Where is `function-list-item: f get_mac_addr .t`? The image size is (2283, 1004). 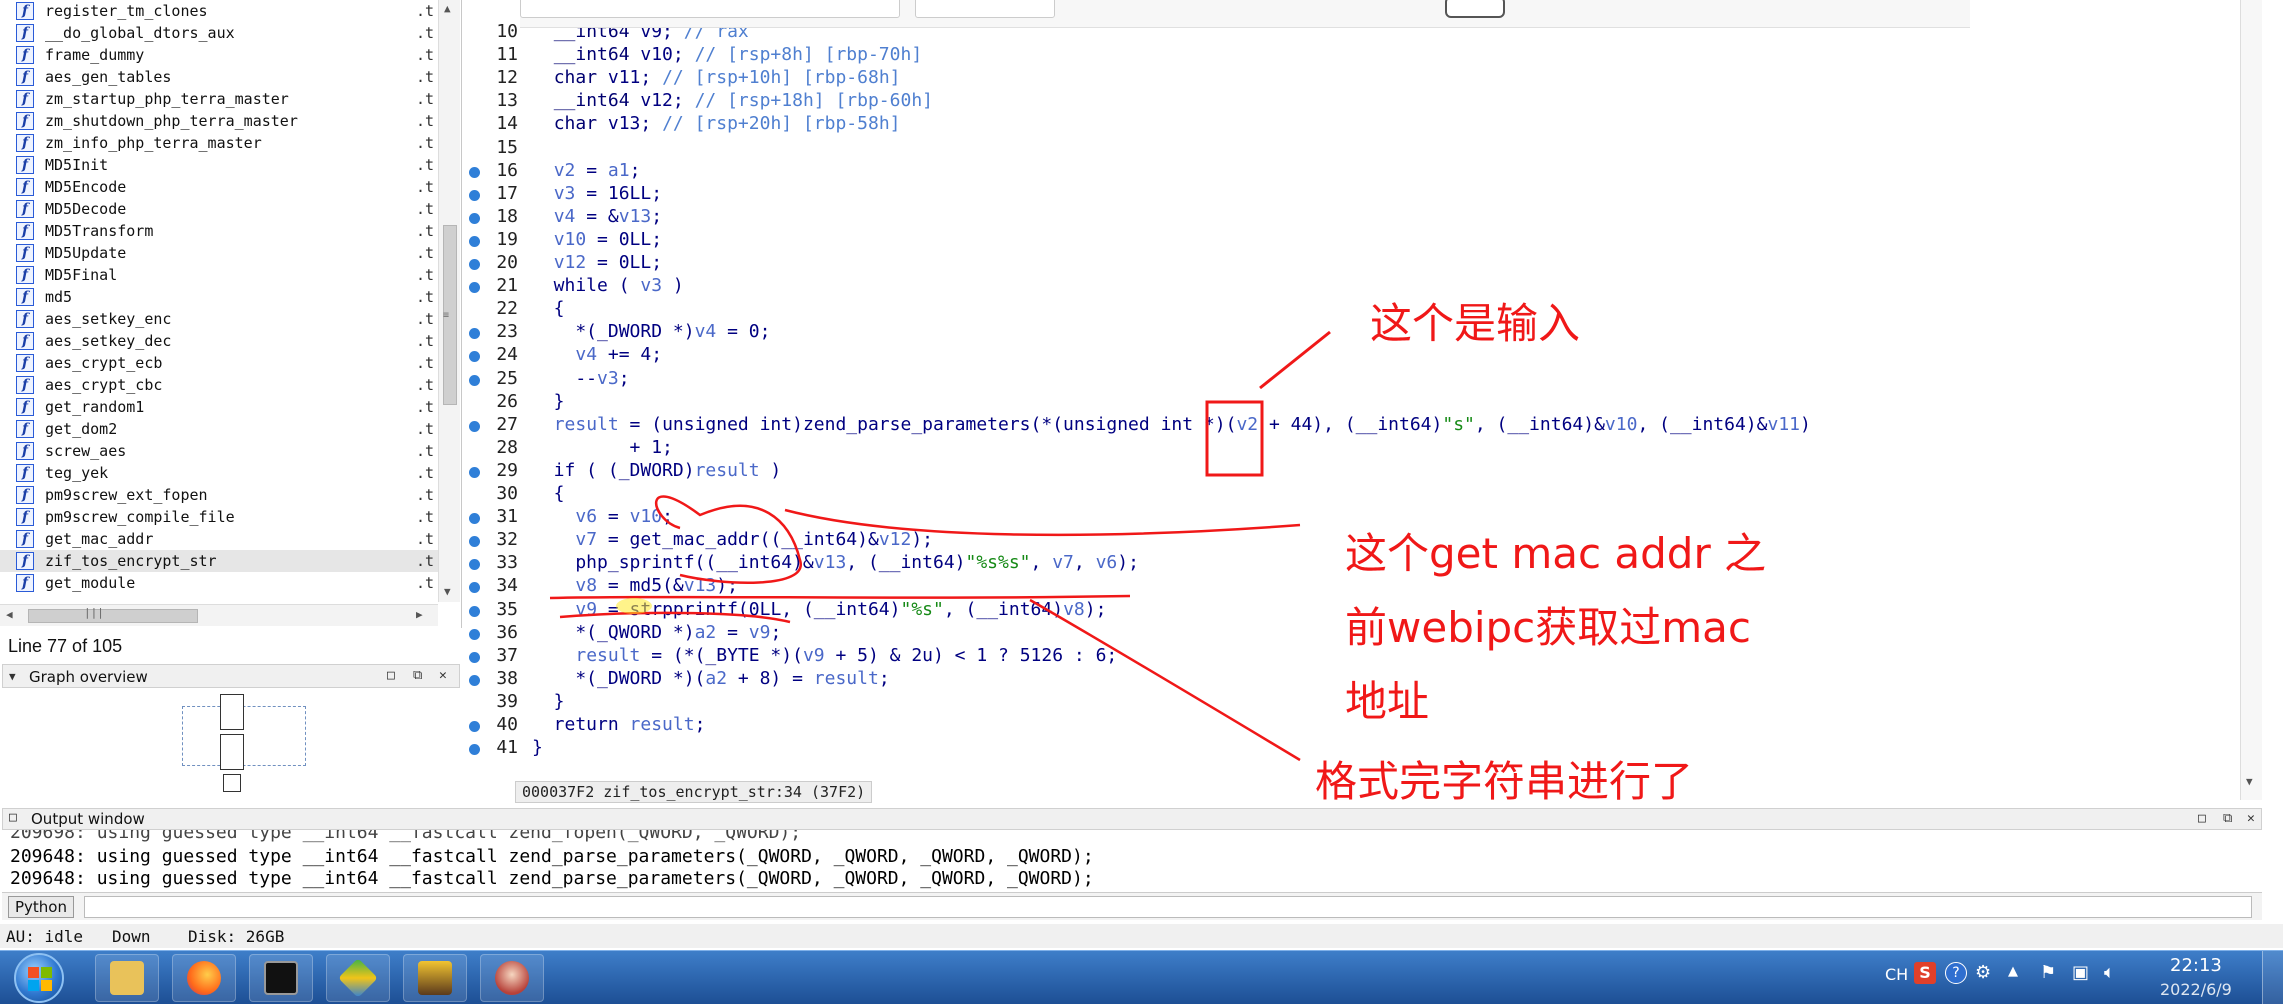 function-list-item: f get_mac_addr .t is located at coordinates (219, 539).